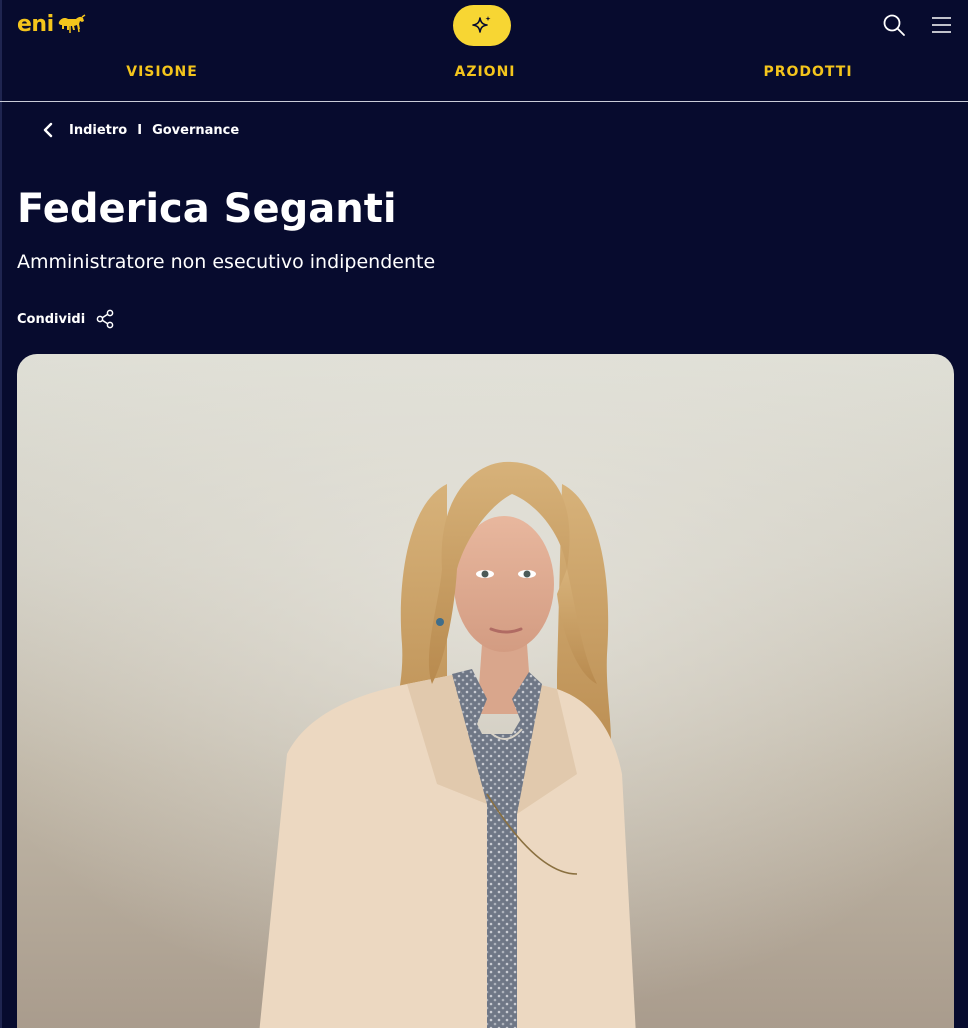 Image resolution: width=968 pixels, height=1028 pixels. I want to click on eni-logo: eni, so click(51, 24).